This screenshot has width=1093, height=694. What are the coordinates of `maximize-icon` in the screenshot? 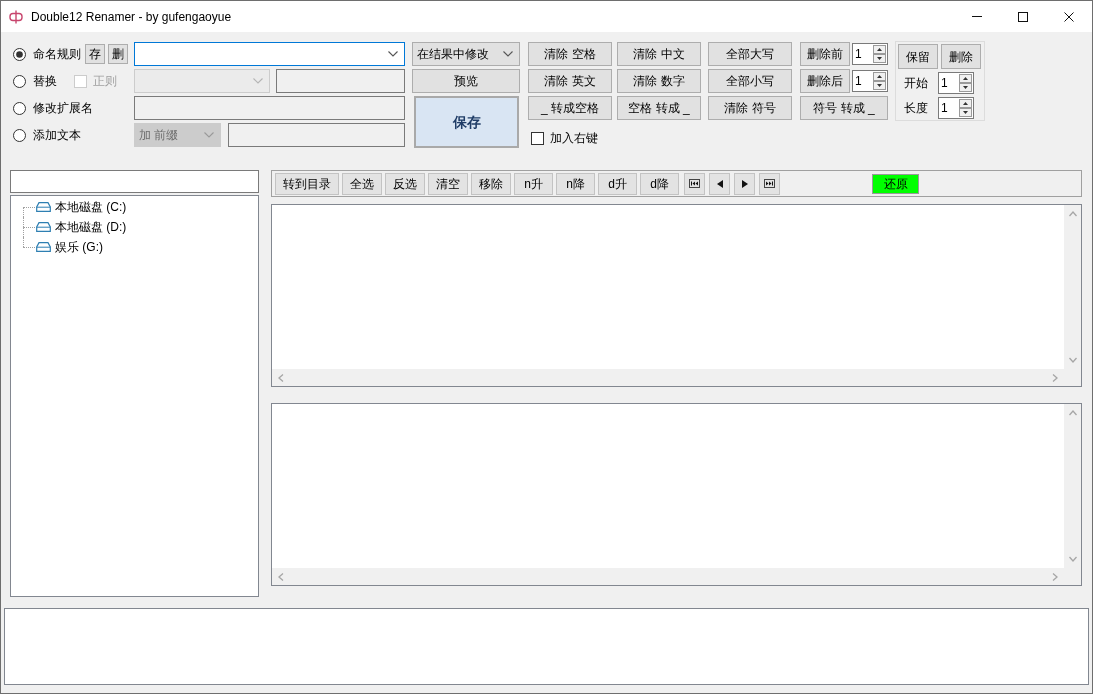 It's located at (1023, 16).